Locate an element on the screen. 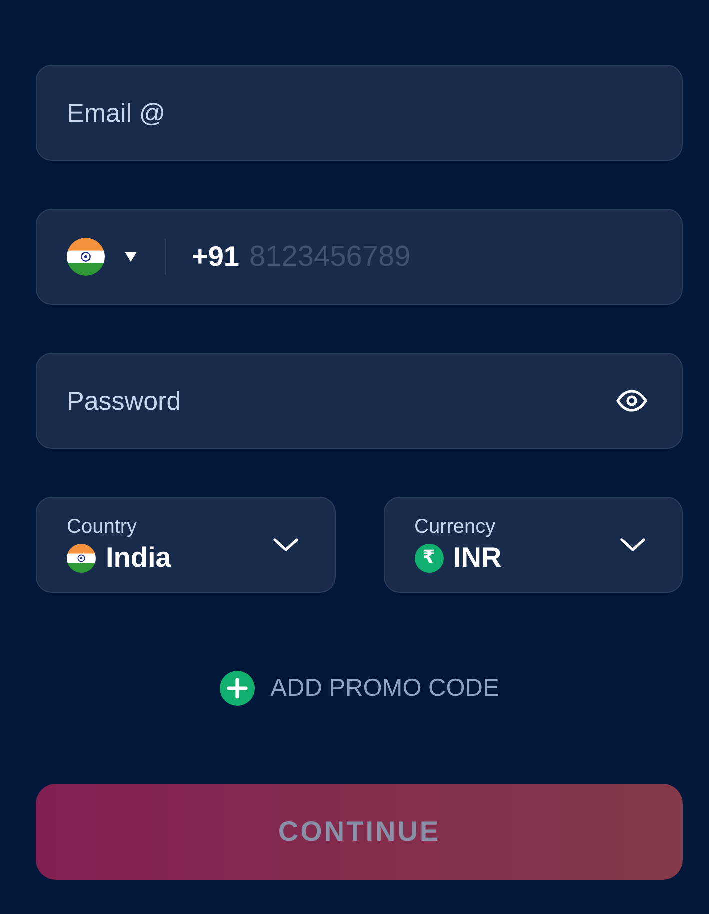 The width and height of the screenshot is (709, 914). country-code-dropdown is located at coordinates (102, 257).